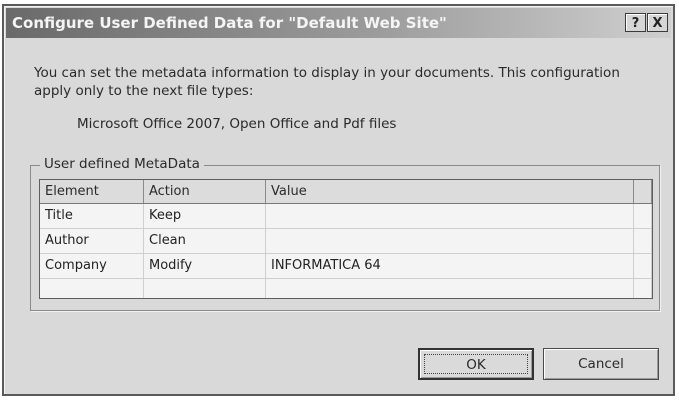 This screenshot has height=401, width=679. I want to click on grid-header: Element Action Value, so click(346, 192).